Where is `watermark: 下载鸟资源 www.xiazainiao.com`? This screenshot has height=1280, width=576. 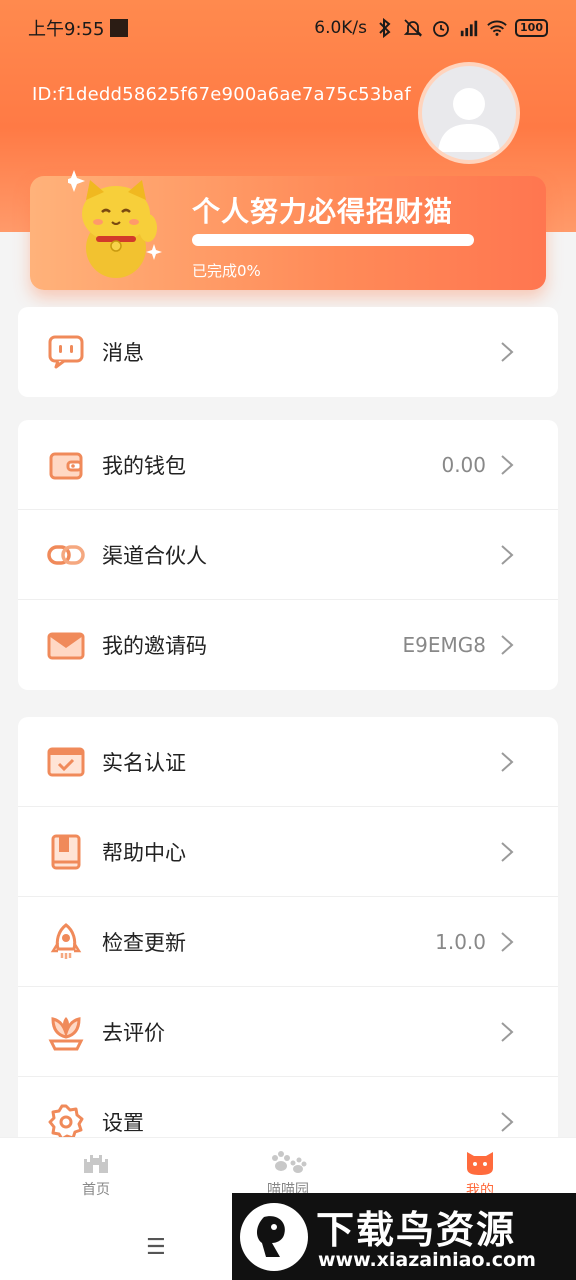 watermark: 下载鸟资源 www.xiazainiao.com is located at coordinates (404, 1236).